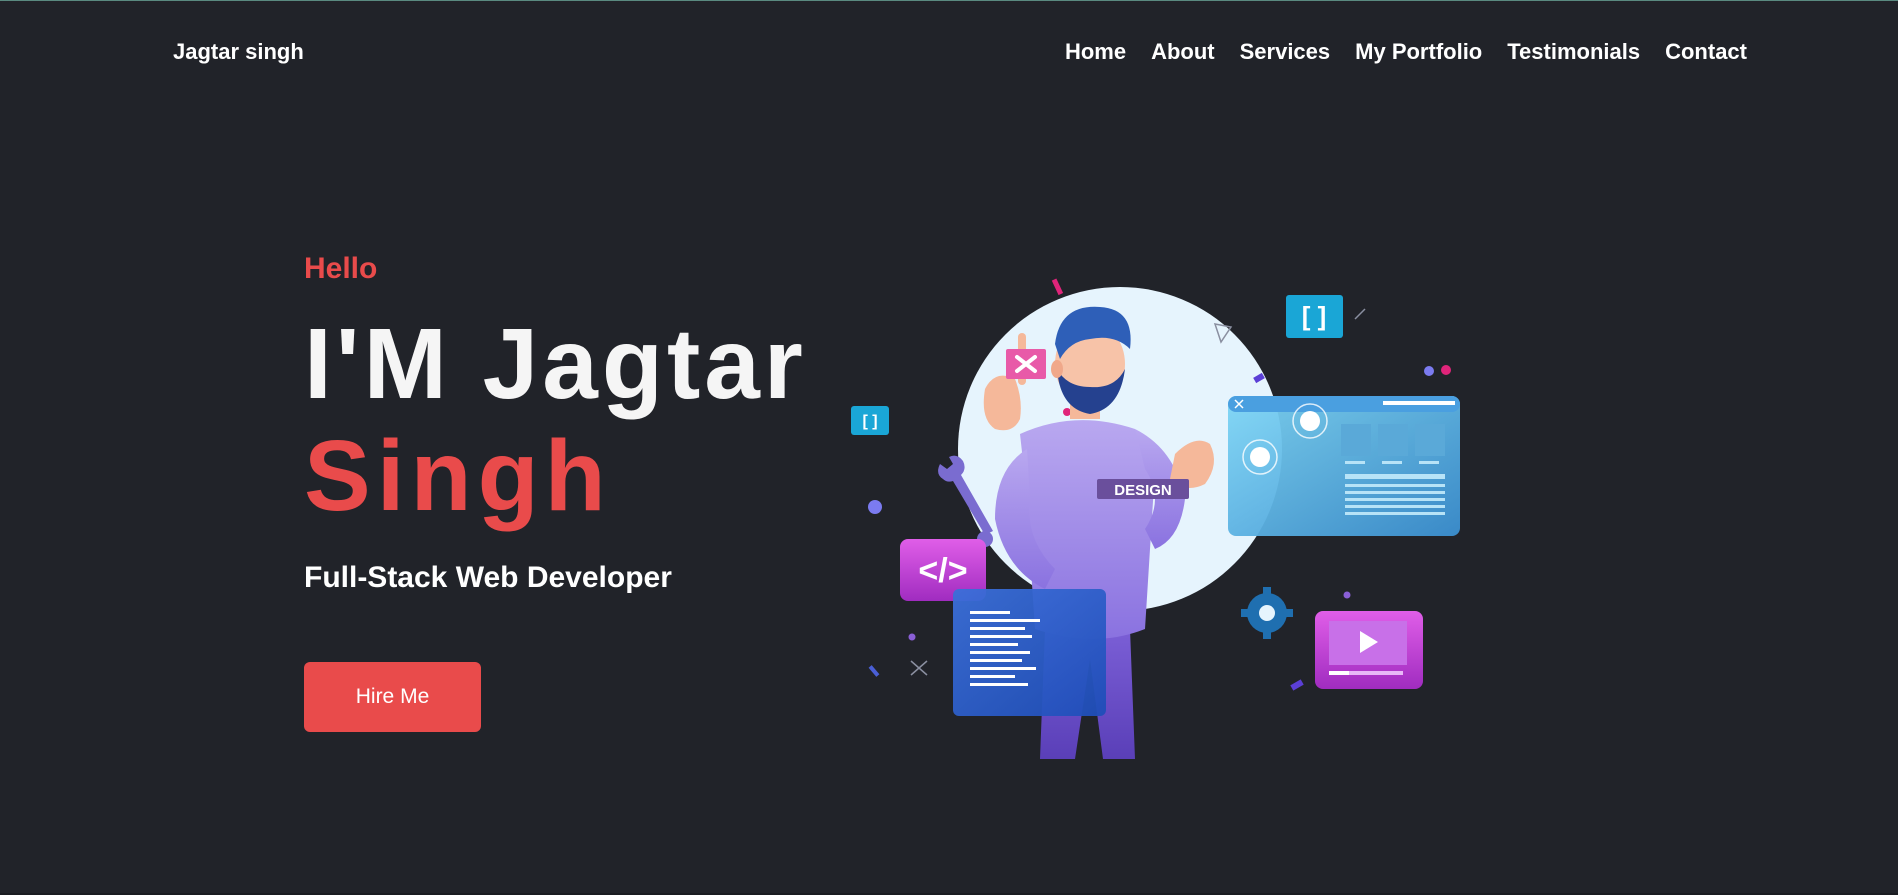  What do you see at coordinates (555, 364) in the screenshot?
I see `hero-name-first: I'M Jagtar` at bounding box center [555, 364].